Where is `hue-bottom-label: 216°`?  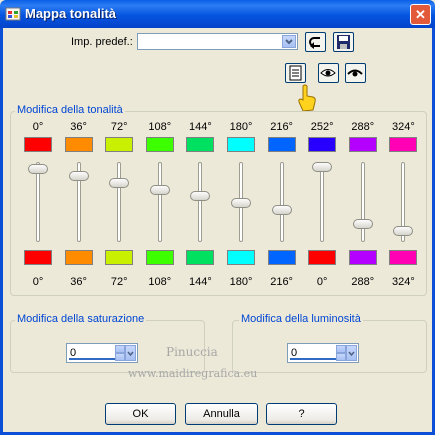 hue-bottom-label: 216° is located at coordinates (281, 282).